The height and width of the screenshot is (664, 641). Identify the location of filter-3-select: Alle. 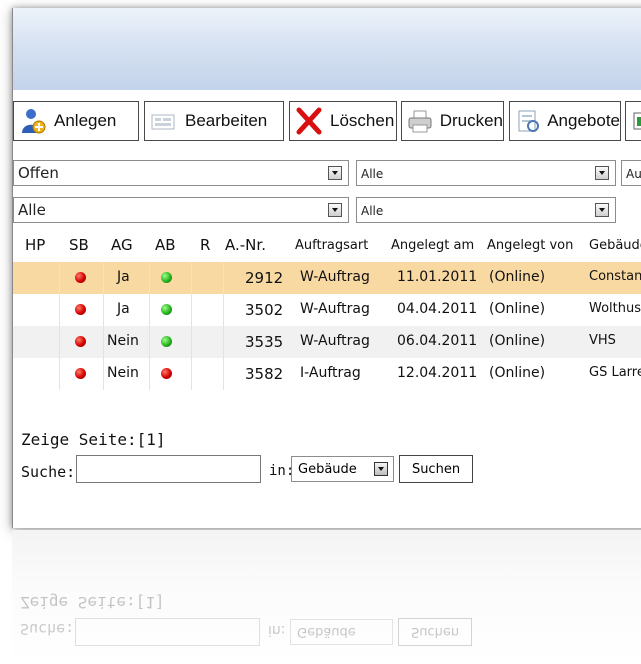
(181, 210).